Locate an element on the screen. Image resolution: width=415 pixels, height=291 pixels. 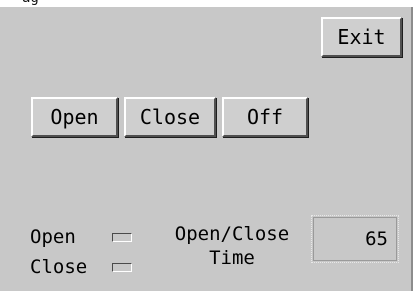
open-close-time-value-field: 65 is located at coordinates (355, 239).